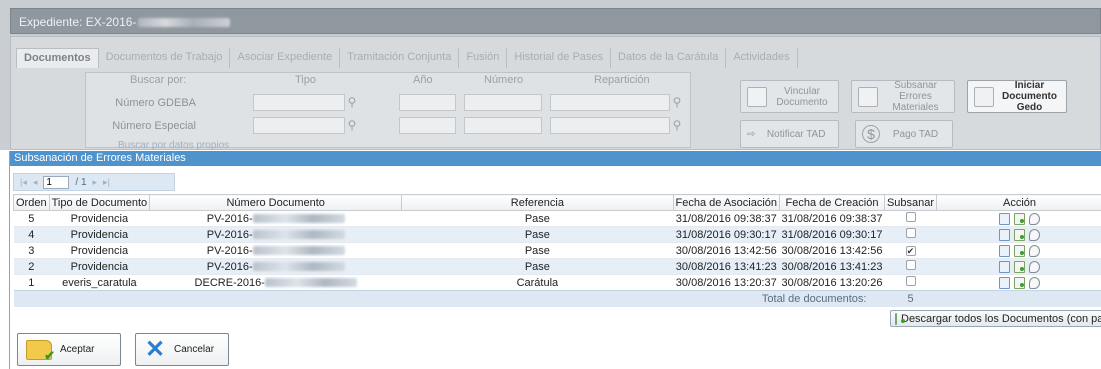 The width and height of the screenshot is (1101, 369). I want to click on accept-button: Aceptar, so click(69, 349).